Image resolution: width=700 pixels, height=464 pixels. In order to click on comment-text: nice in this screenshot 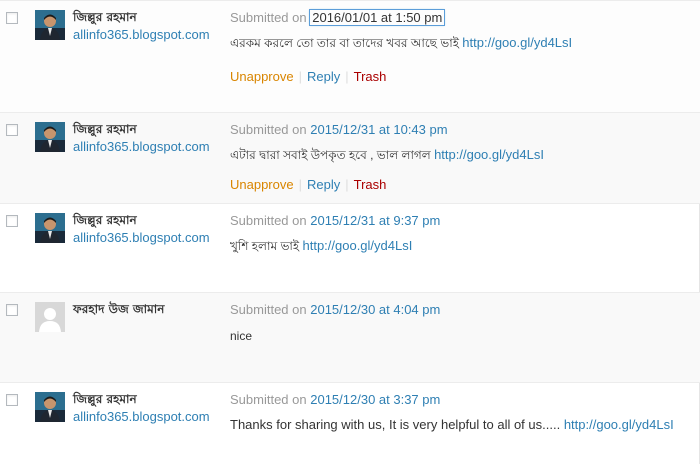, I will do `click(241, 336)`.